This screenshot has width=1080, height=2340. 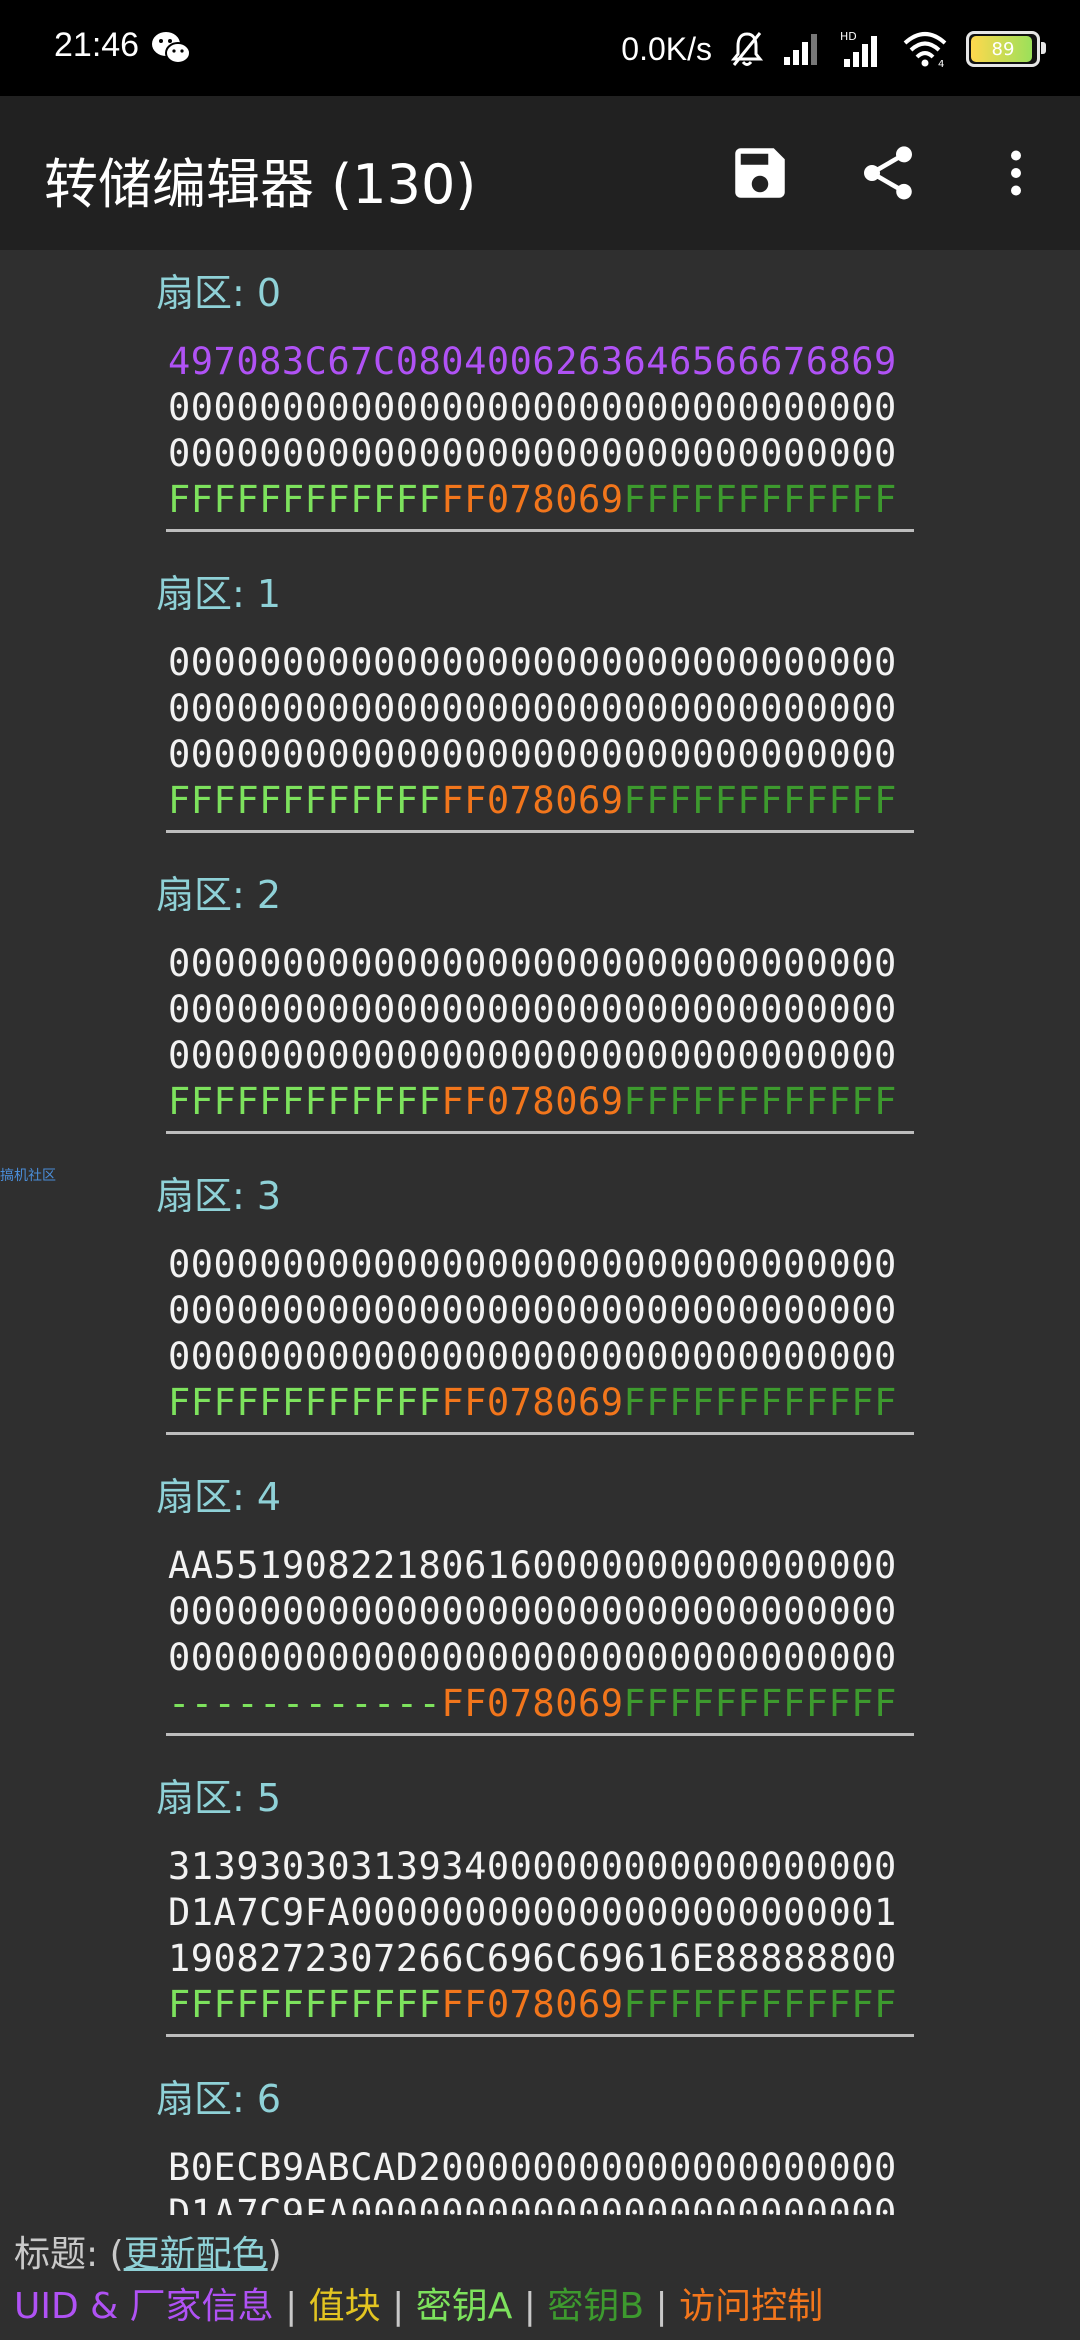 What do you see at coordinates (596, 2306) in the screenshot?
I see `legend-key-b: 密钥B` at bounding box center [596, 2306].